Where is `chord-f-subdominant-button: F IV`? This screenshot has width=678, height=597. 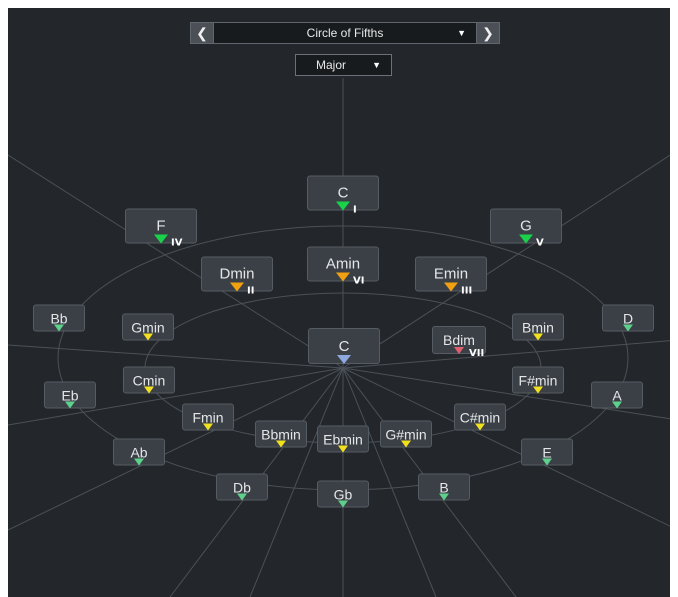
chord-f-subdominant-button: F IV is located at coordinates (161, 228).